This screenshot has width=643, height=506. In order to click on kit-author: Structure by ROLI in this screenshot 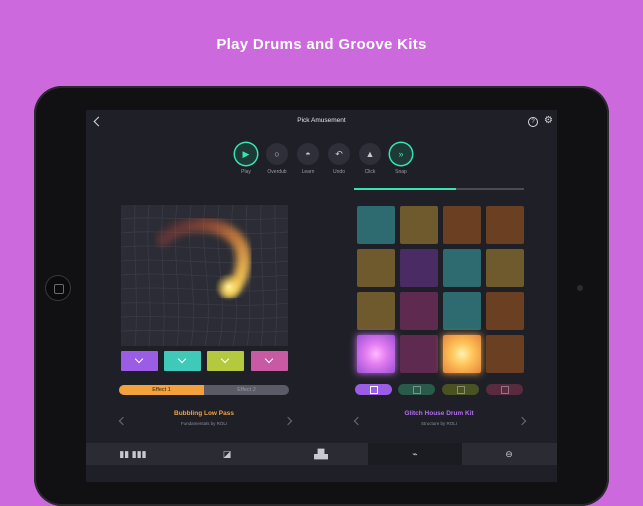, I will do `click(438, 423)`.